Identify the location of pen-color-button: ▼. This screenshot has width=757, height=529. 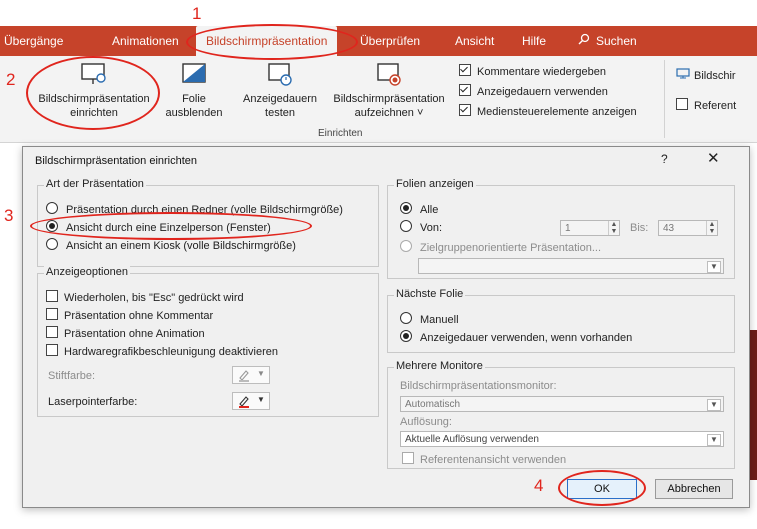
(251, 375).